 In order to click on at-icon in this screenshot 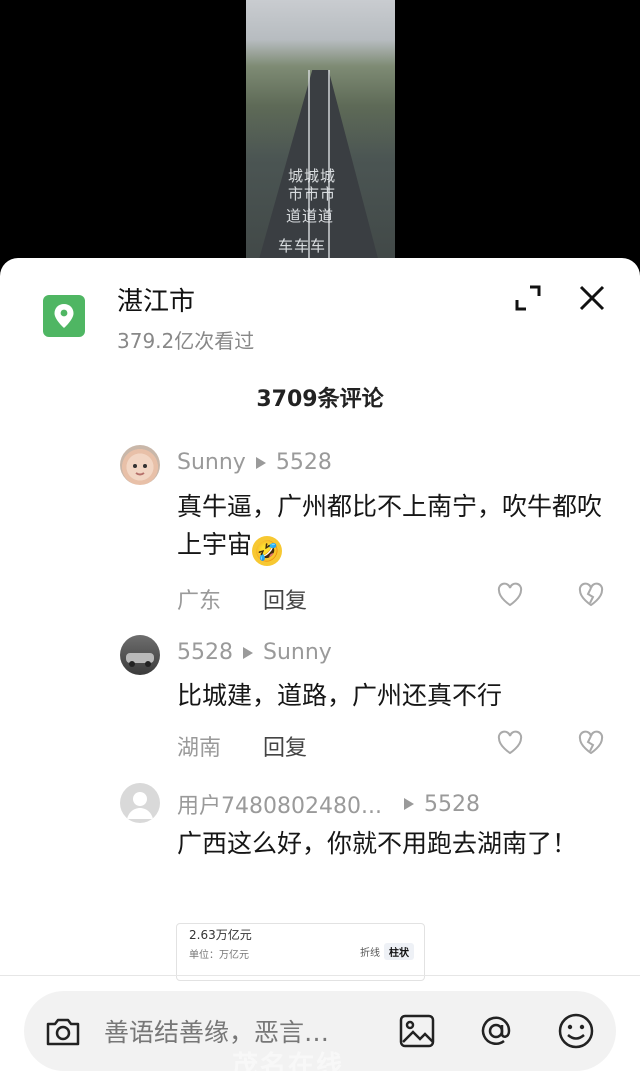, I will do `click(496, 1031)`.